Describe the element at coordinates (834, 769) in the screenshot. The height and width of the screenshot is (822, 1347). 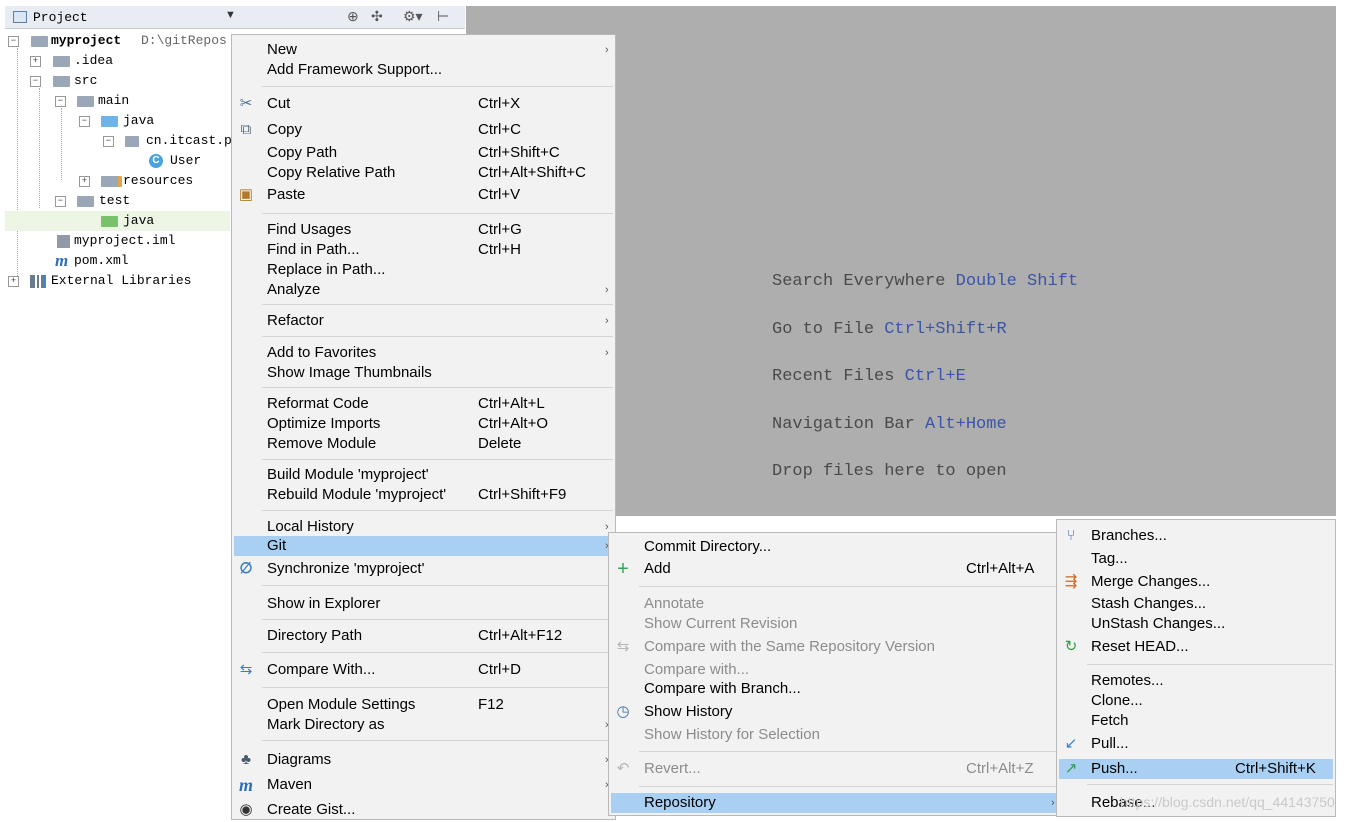
I see `menu-item-revert: ↶ Revert... Ctrl+Alt+Z` at that location.